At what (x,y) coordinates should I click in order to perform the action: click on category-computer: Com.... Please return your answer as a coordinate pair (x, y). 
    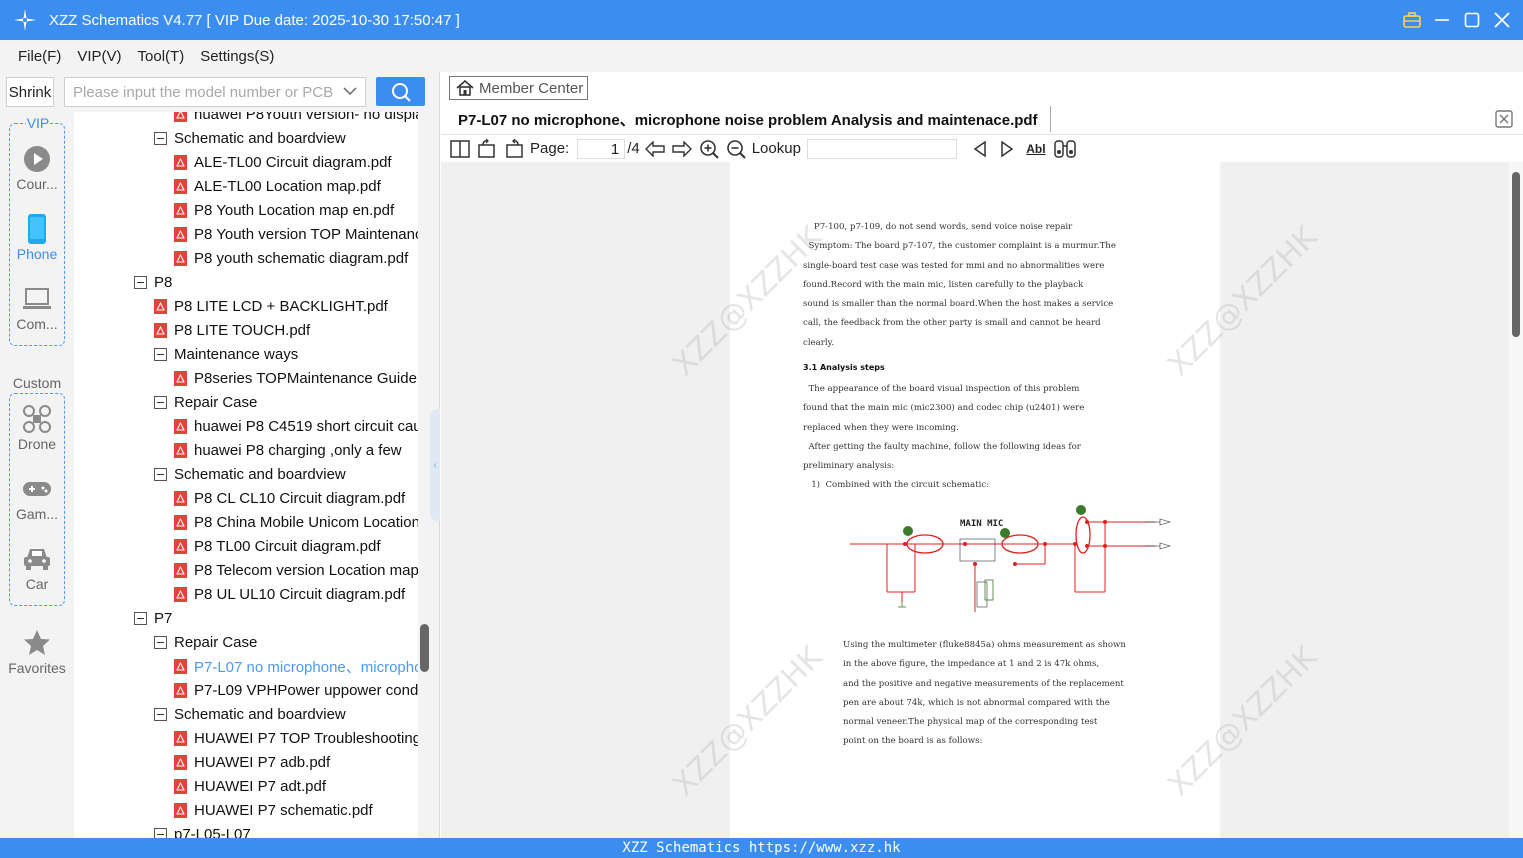
    Looking at the image, I should click on (37, 308).